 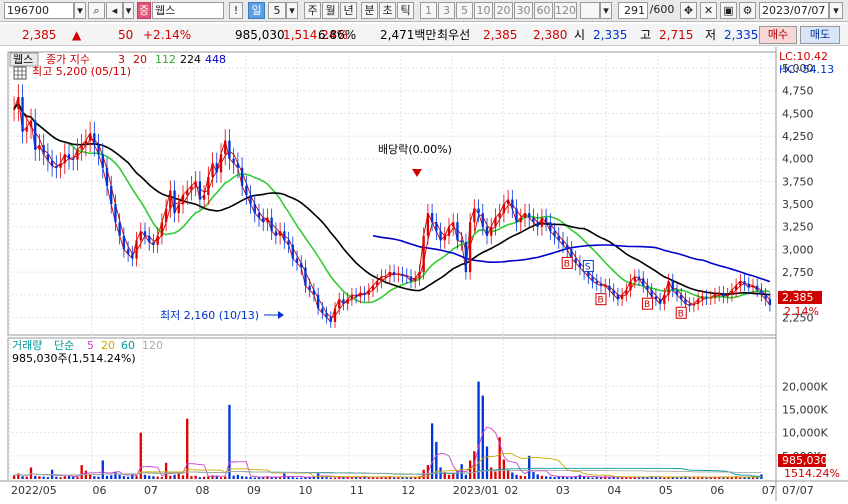 What do you see at coordinates (798, 136) in the screenshot?
I see `price-tick-label: 4,250` at bounding box center [798, 136].